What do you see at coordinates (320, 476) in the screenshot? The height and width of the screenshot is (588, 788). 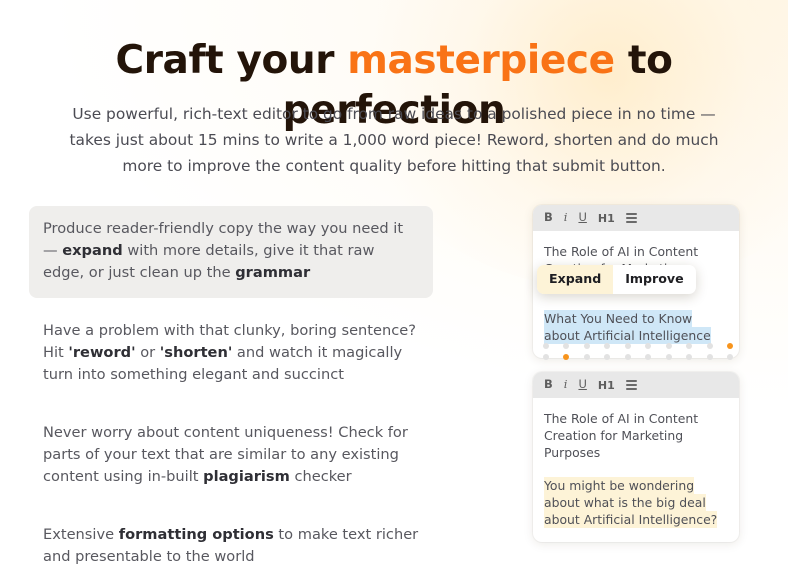 I see `feature-text: checker` at bounding box center [320, 476].